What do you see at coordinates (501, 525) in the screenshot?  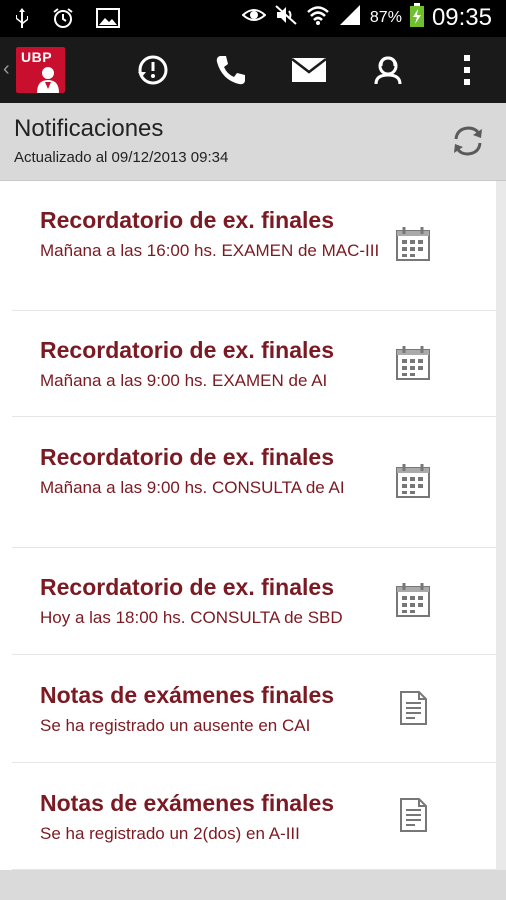 I see `list-scroll-edge` at bounding box center [501, 525].